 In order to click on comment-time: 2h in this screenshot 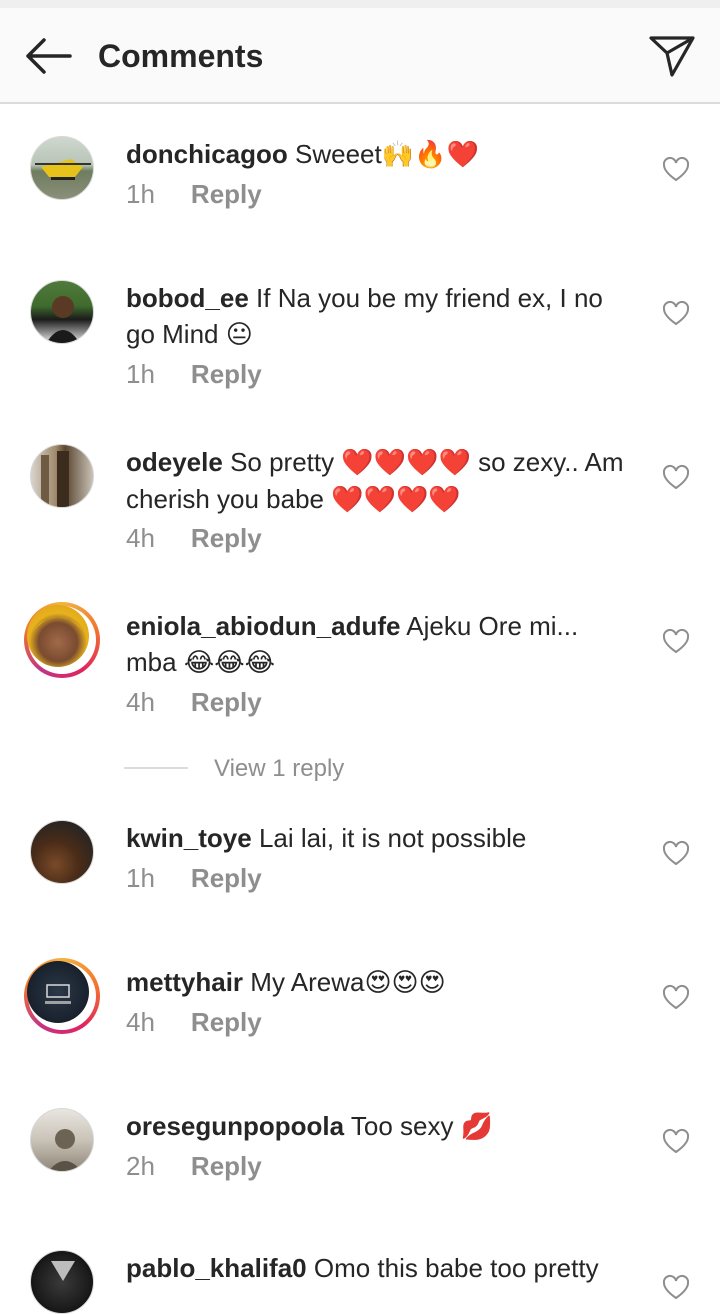, I will do `click(140, 1166)`.